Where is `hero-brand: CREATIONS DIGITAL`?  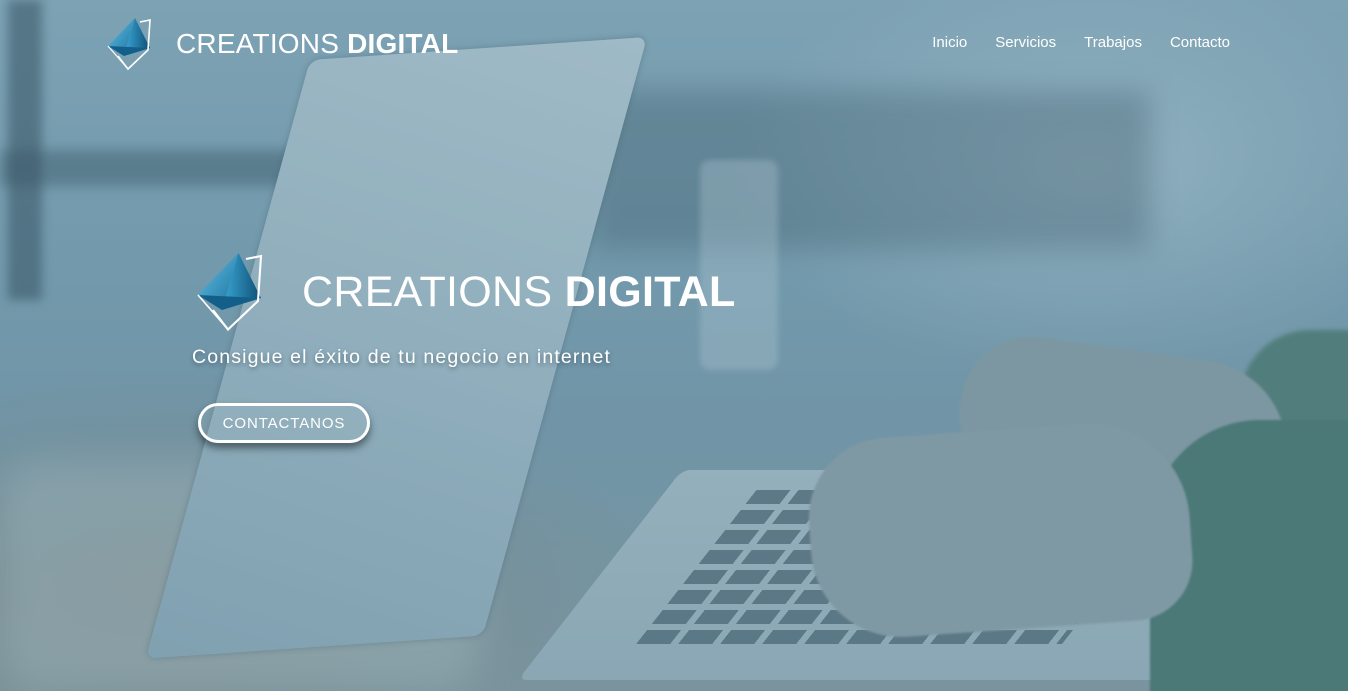 hero-brand: CREATIONS DIGITAL is located at coordinates (464, 292).